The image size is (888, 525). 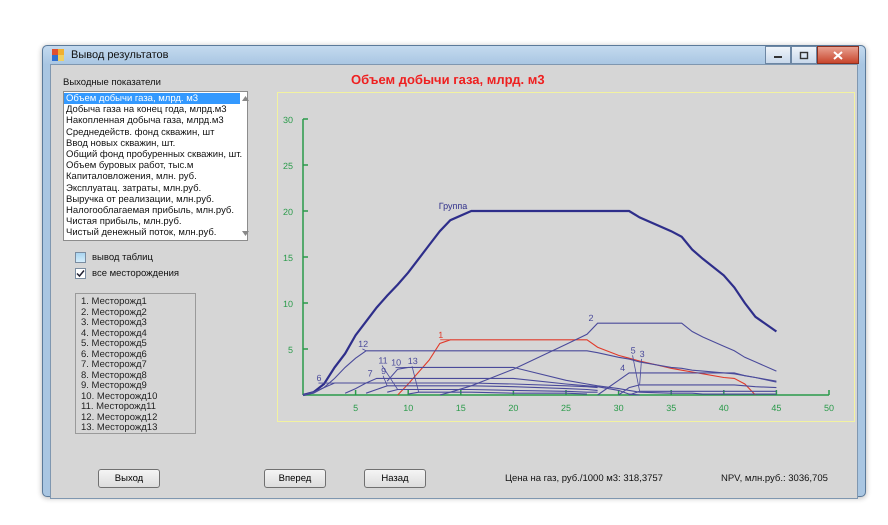 What do you see at coordinates (120, 55) in the screenshot?
I see `window-title: Вывод результатов` at bounding box center [120, 55].